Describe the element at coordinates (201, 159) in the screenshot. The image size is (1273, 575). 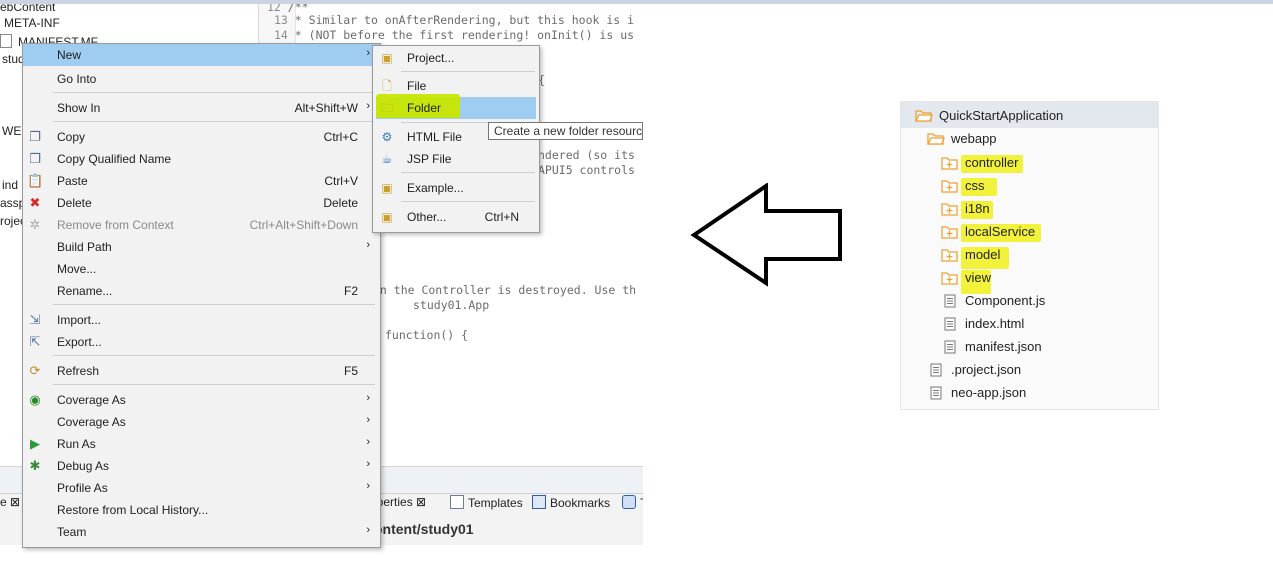
I see `menu-item-copy-qualified-name: ❐ Copy Qualified Name` at that location.